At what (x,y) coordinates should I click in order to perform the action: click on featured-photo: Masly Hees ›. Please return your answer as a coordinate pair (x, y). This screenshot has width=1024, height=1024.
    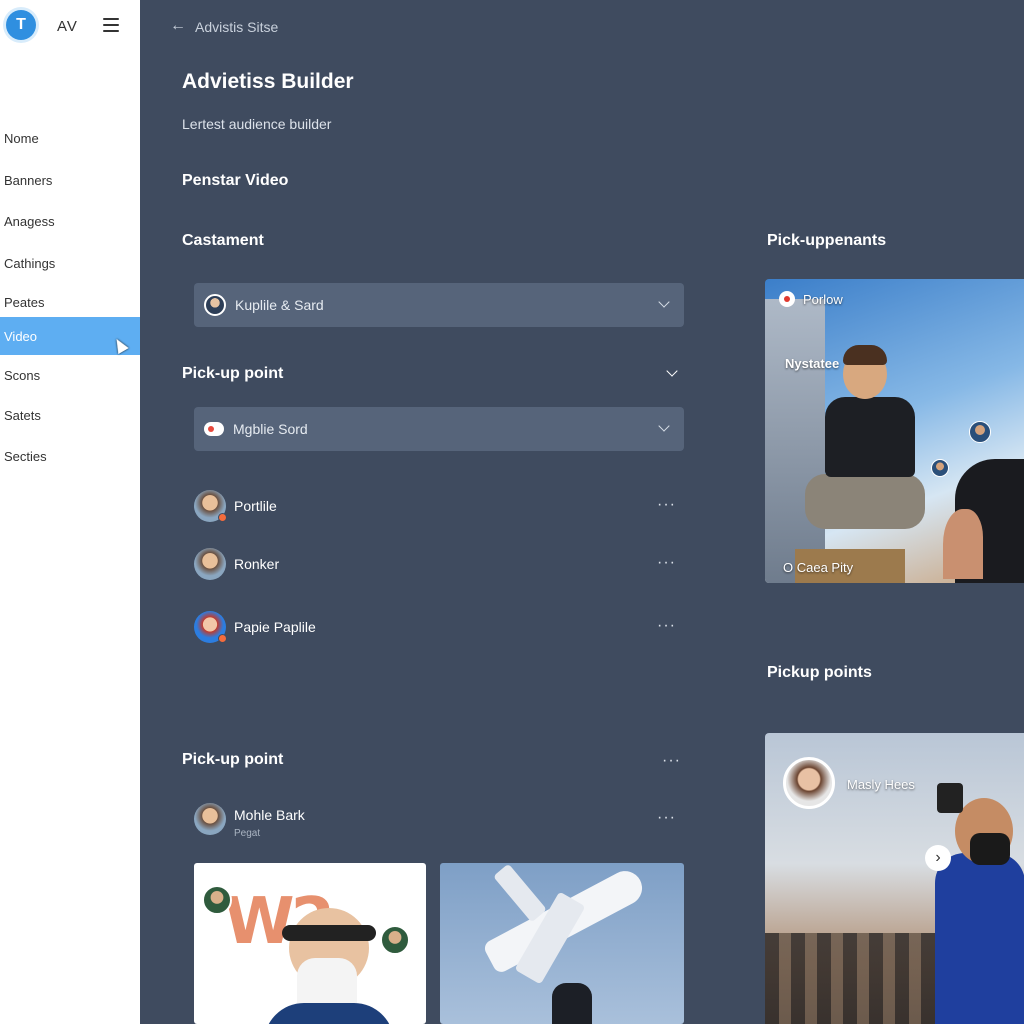
    Looking at the image, I should click on (894, 878).